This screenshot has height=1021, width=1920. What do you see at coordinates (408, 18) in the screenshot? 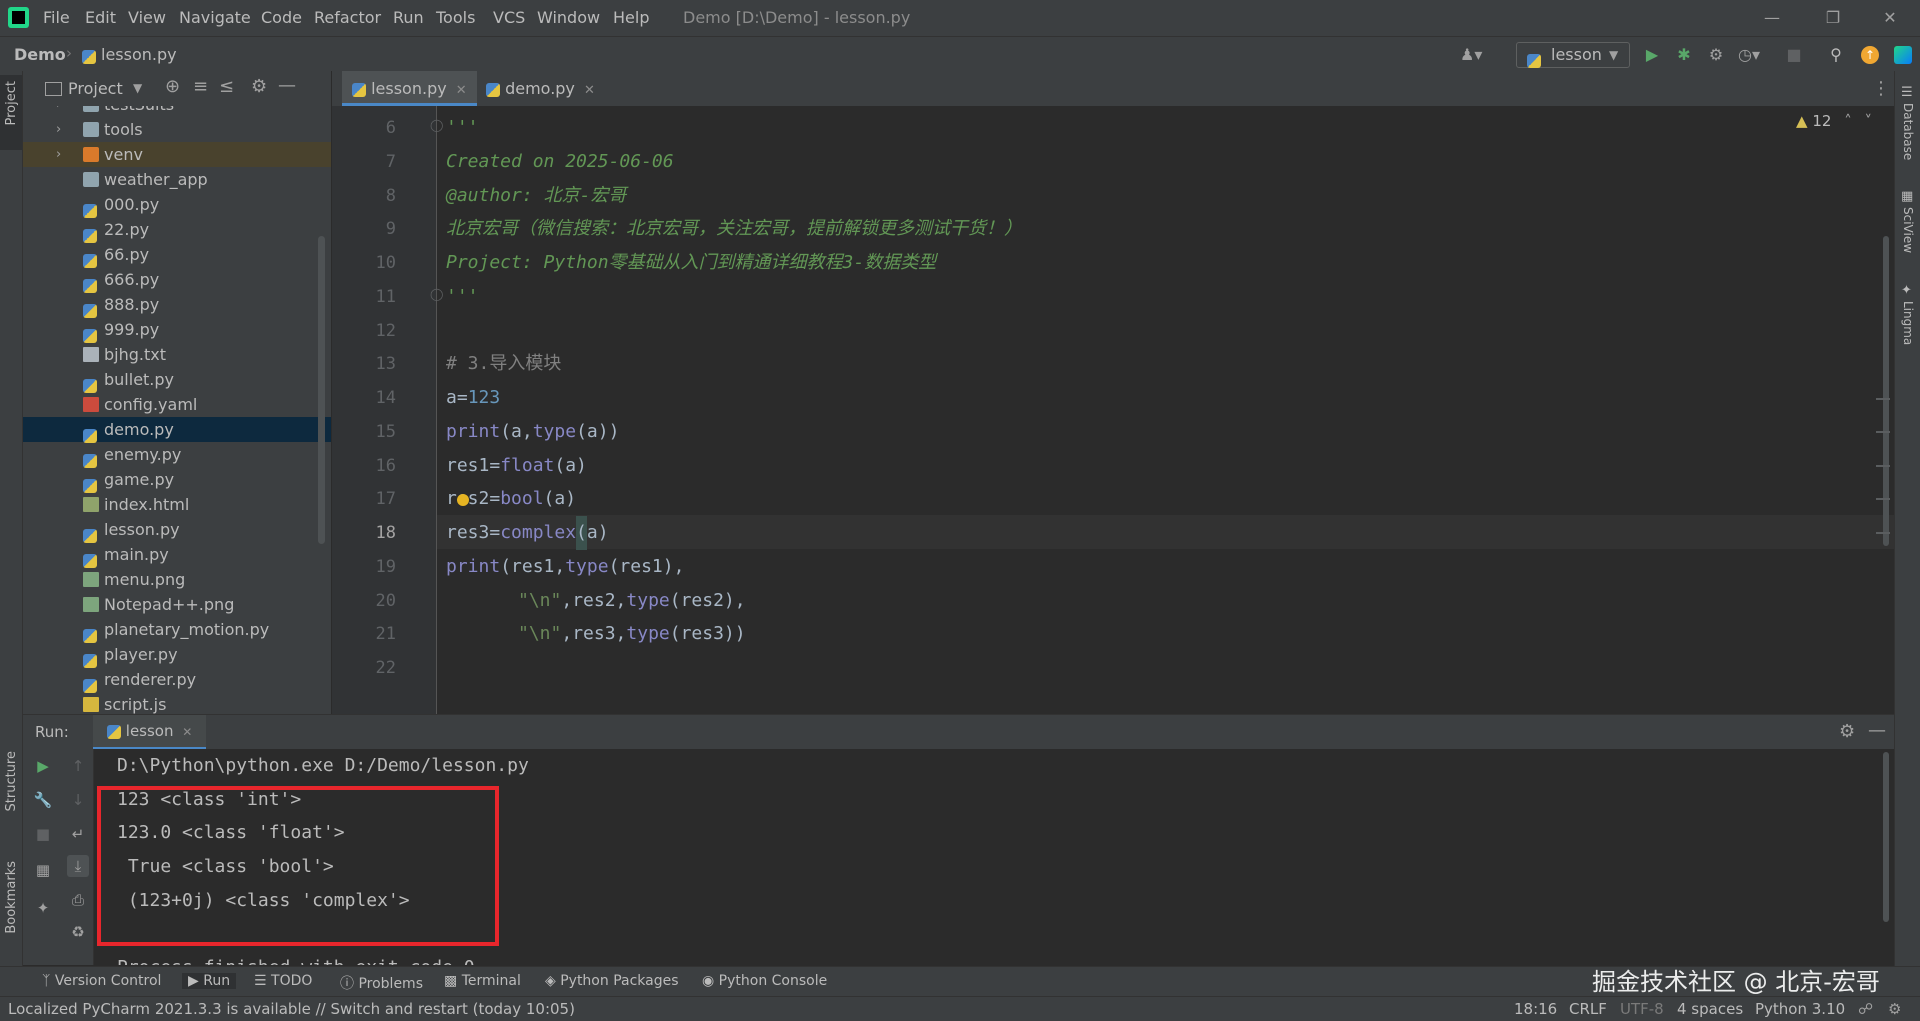
I see `menu-run: Run` at bounding box center [408, 18].